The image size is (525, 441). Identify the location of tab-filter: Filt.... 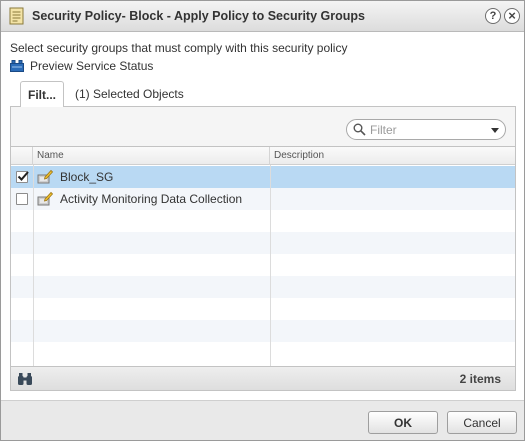
(42, 94).